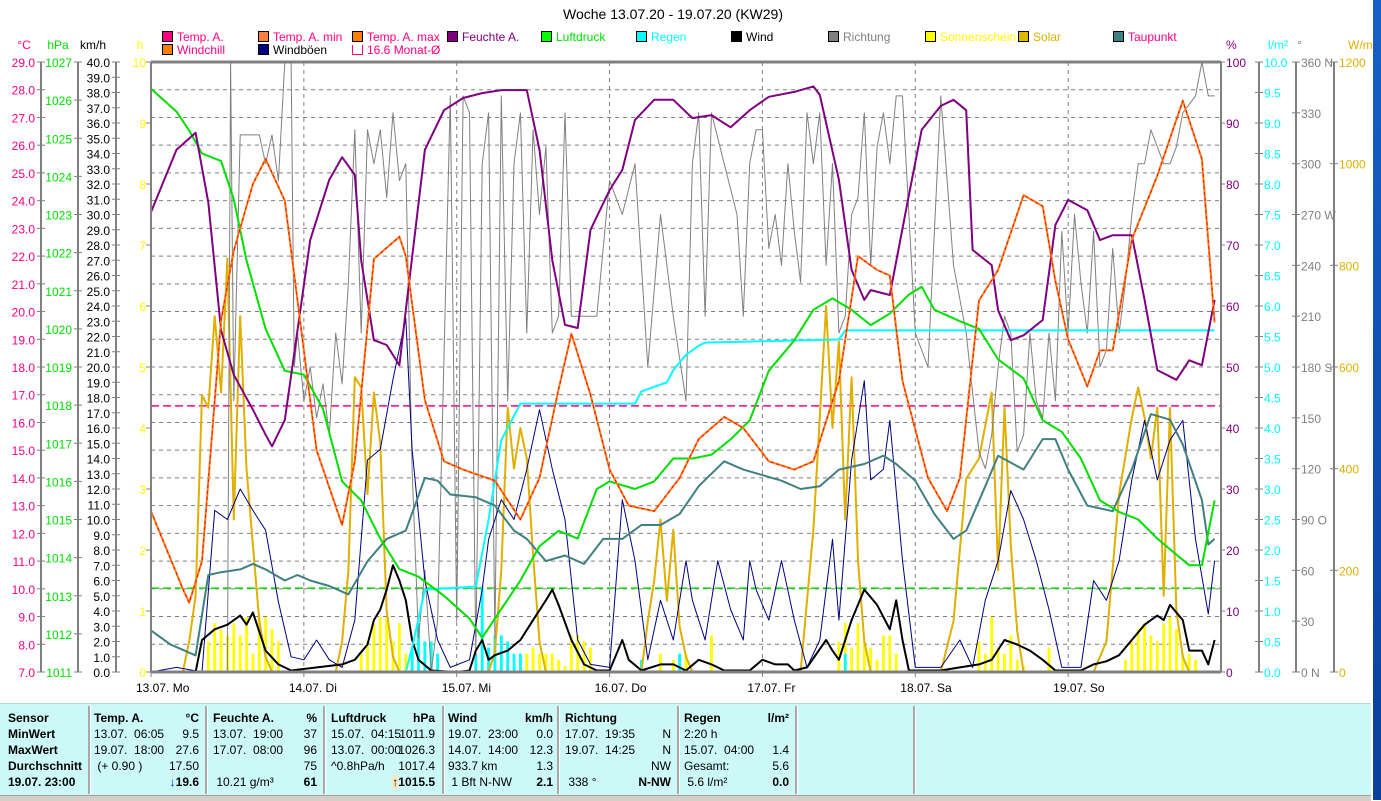  I want to click on axis-tick-label-kmh: 40.0, so click(99, 63).